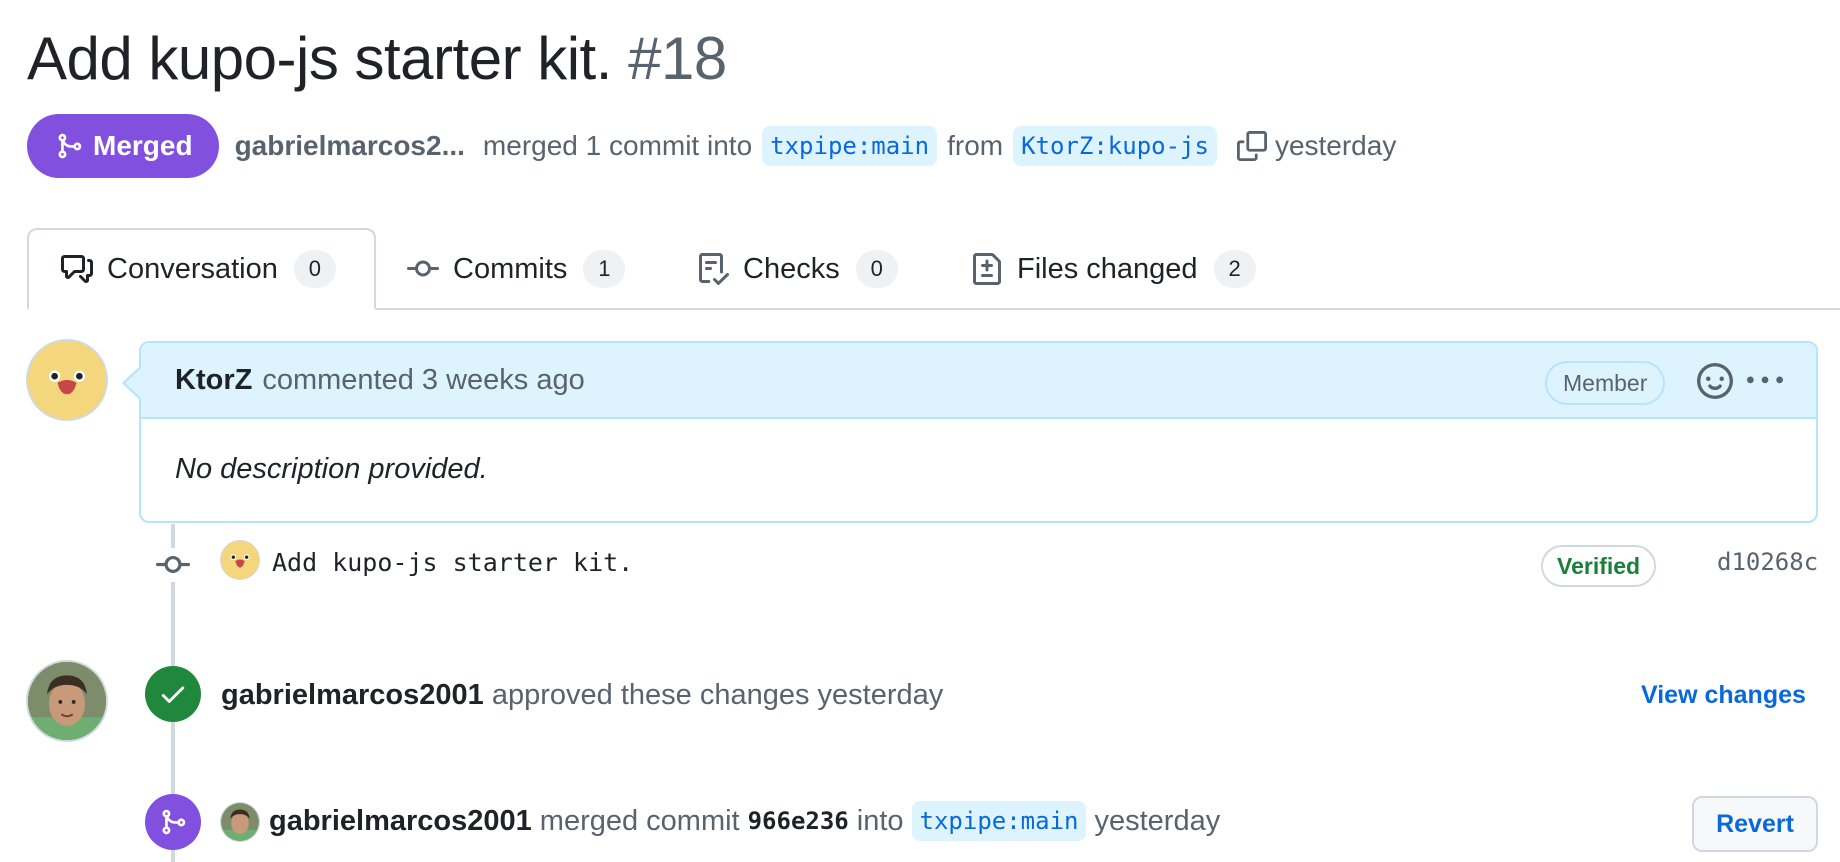  I want to click on tab-checks-label: Checks, so click(791, 268).